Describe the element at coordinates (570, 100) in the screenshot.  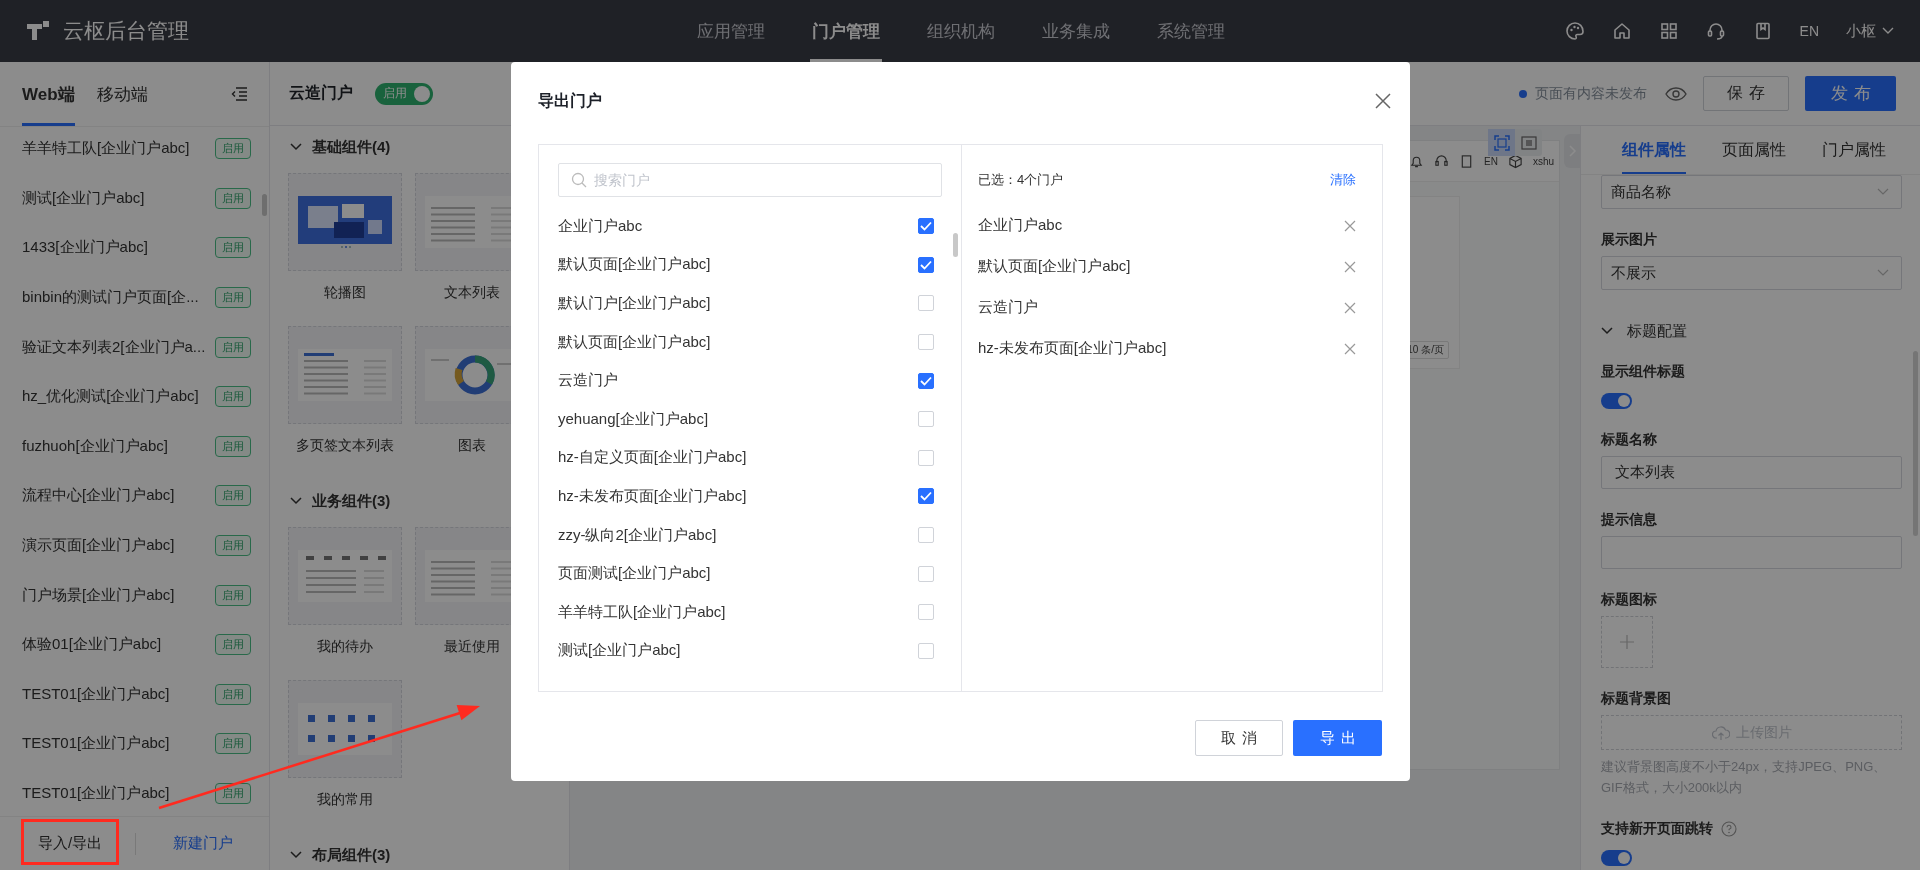
I see `dialog-title: 导出门户` at that location.